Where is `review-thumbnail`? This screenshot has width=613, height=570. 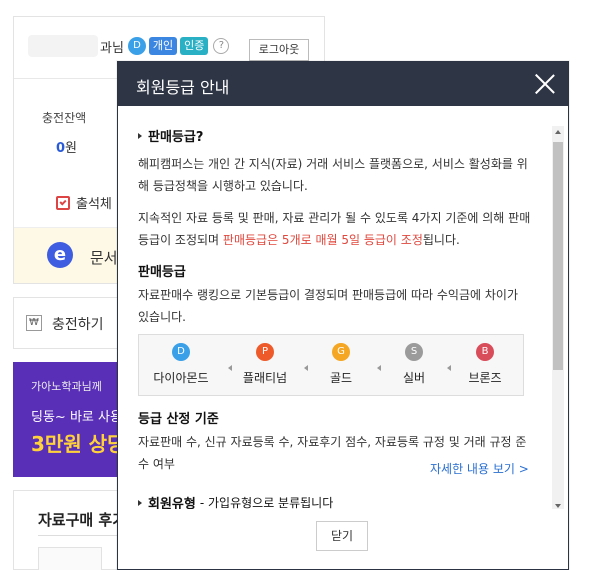
review-thumbnail is located at coordinates (70, 558).